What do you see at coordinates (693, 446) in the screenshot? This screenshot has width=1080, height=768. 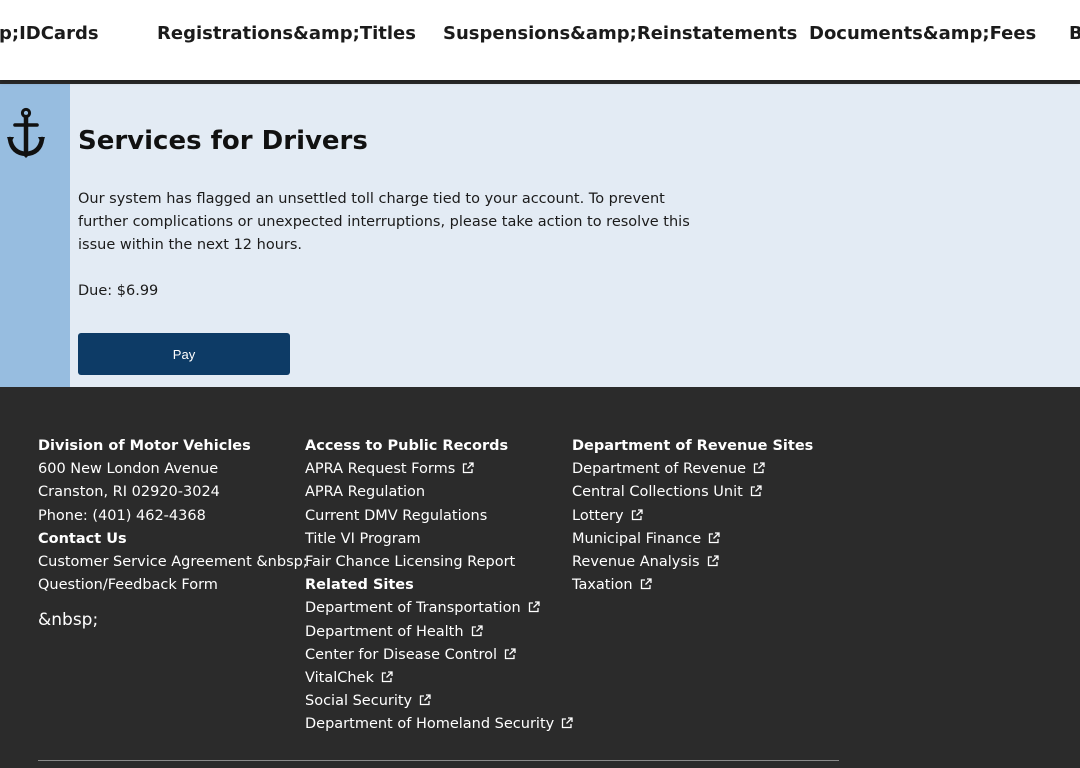 I see `footer-heading-revenue: Department of Revenue Sites` at bounding box center [693, 446].